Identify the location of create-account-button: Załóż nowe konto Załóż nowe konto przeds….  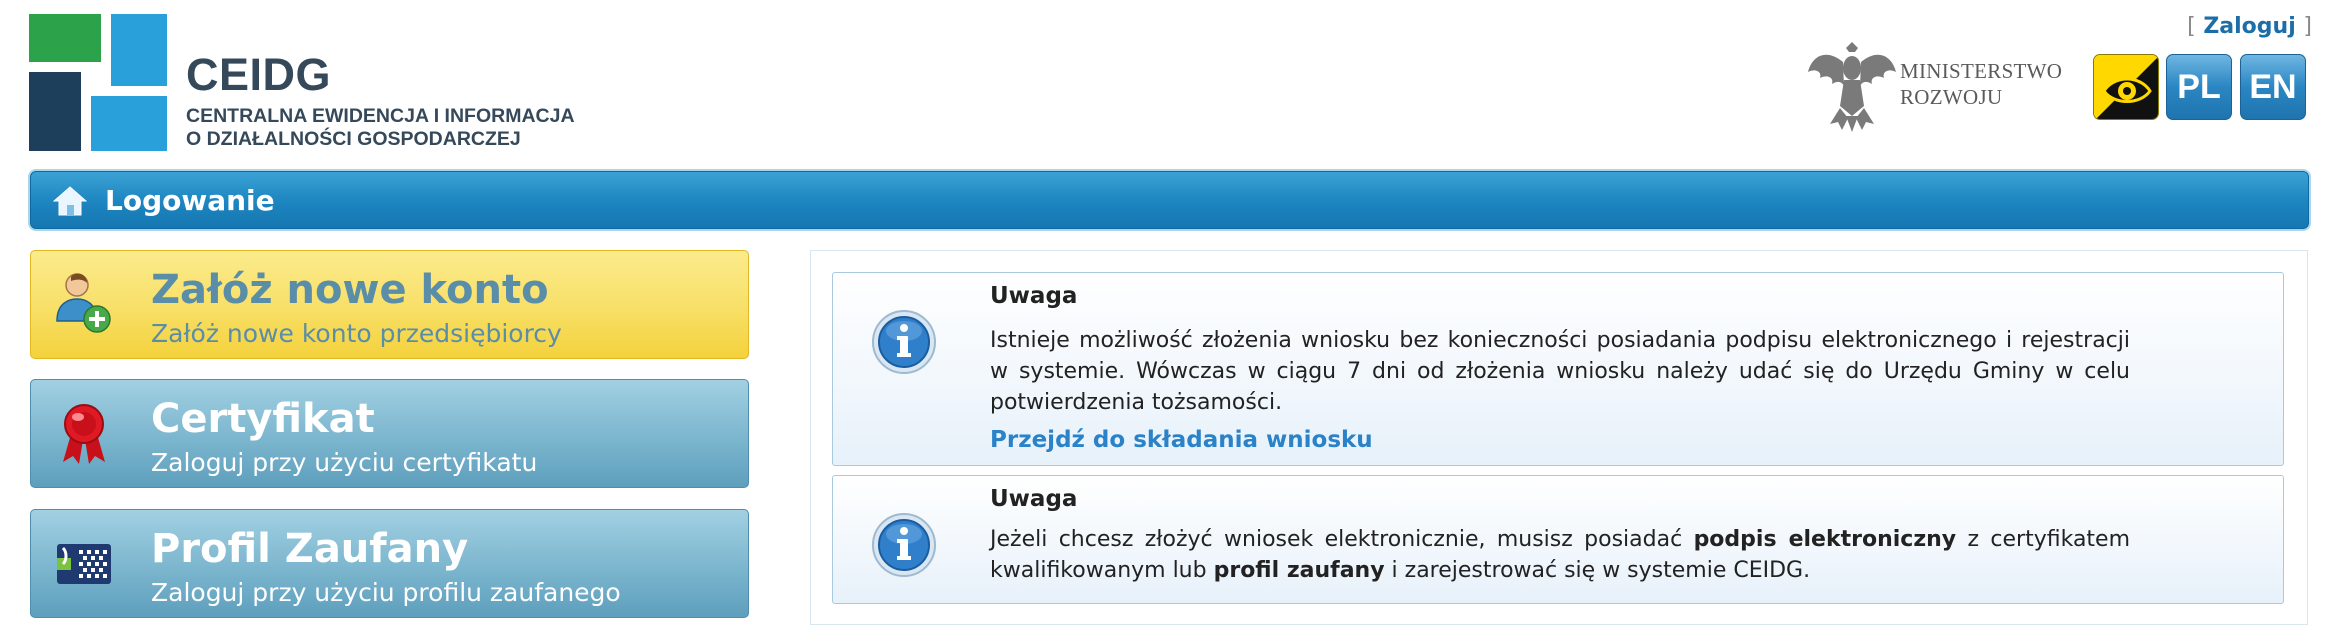
(389, 304).